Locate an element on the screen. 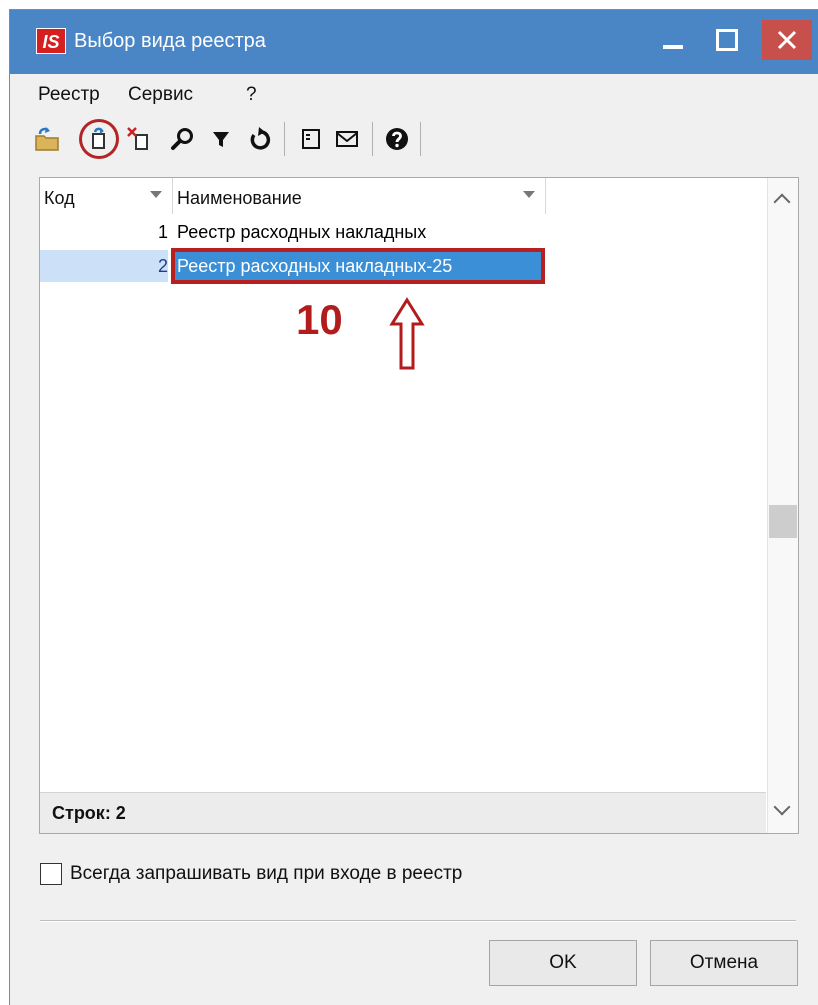  cell-code: 1 is located at coordinates (162, 232).